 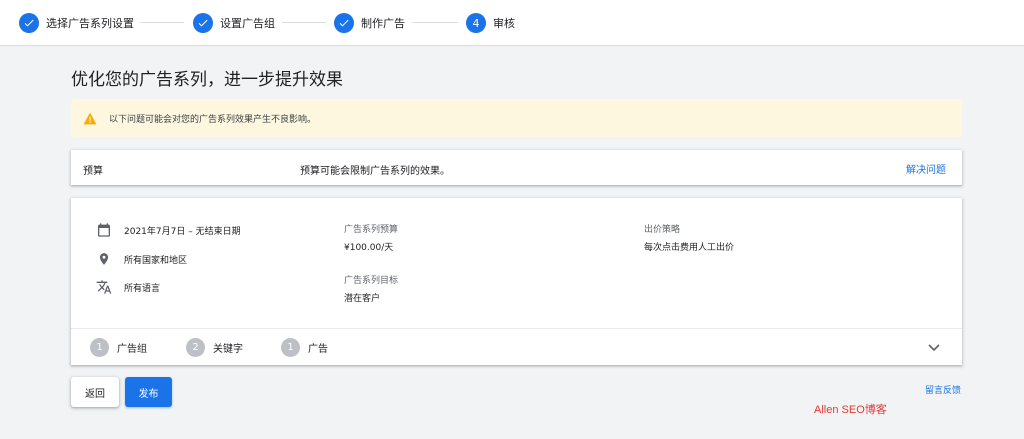 What do you see at coordinates (247, 23) in the screenshot?
I see `step-label: 设置广告组` at bounding box center [247, 23].